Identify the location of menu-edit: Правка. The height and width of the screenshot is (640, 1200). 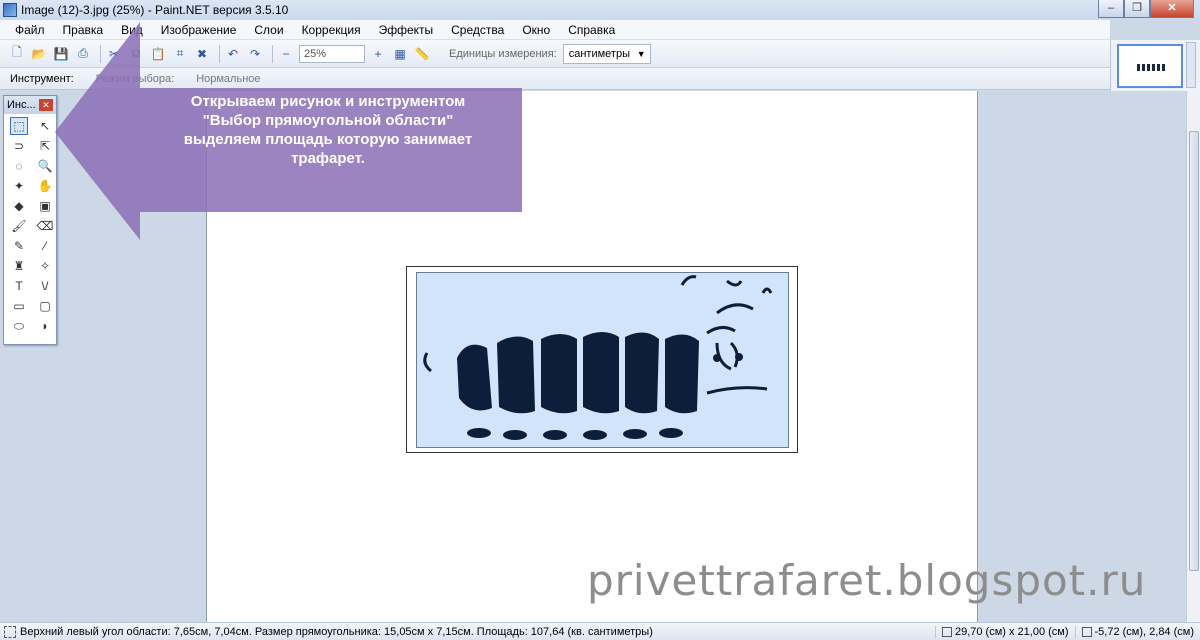
(83, 30).